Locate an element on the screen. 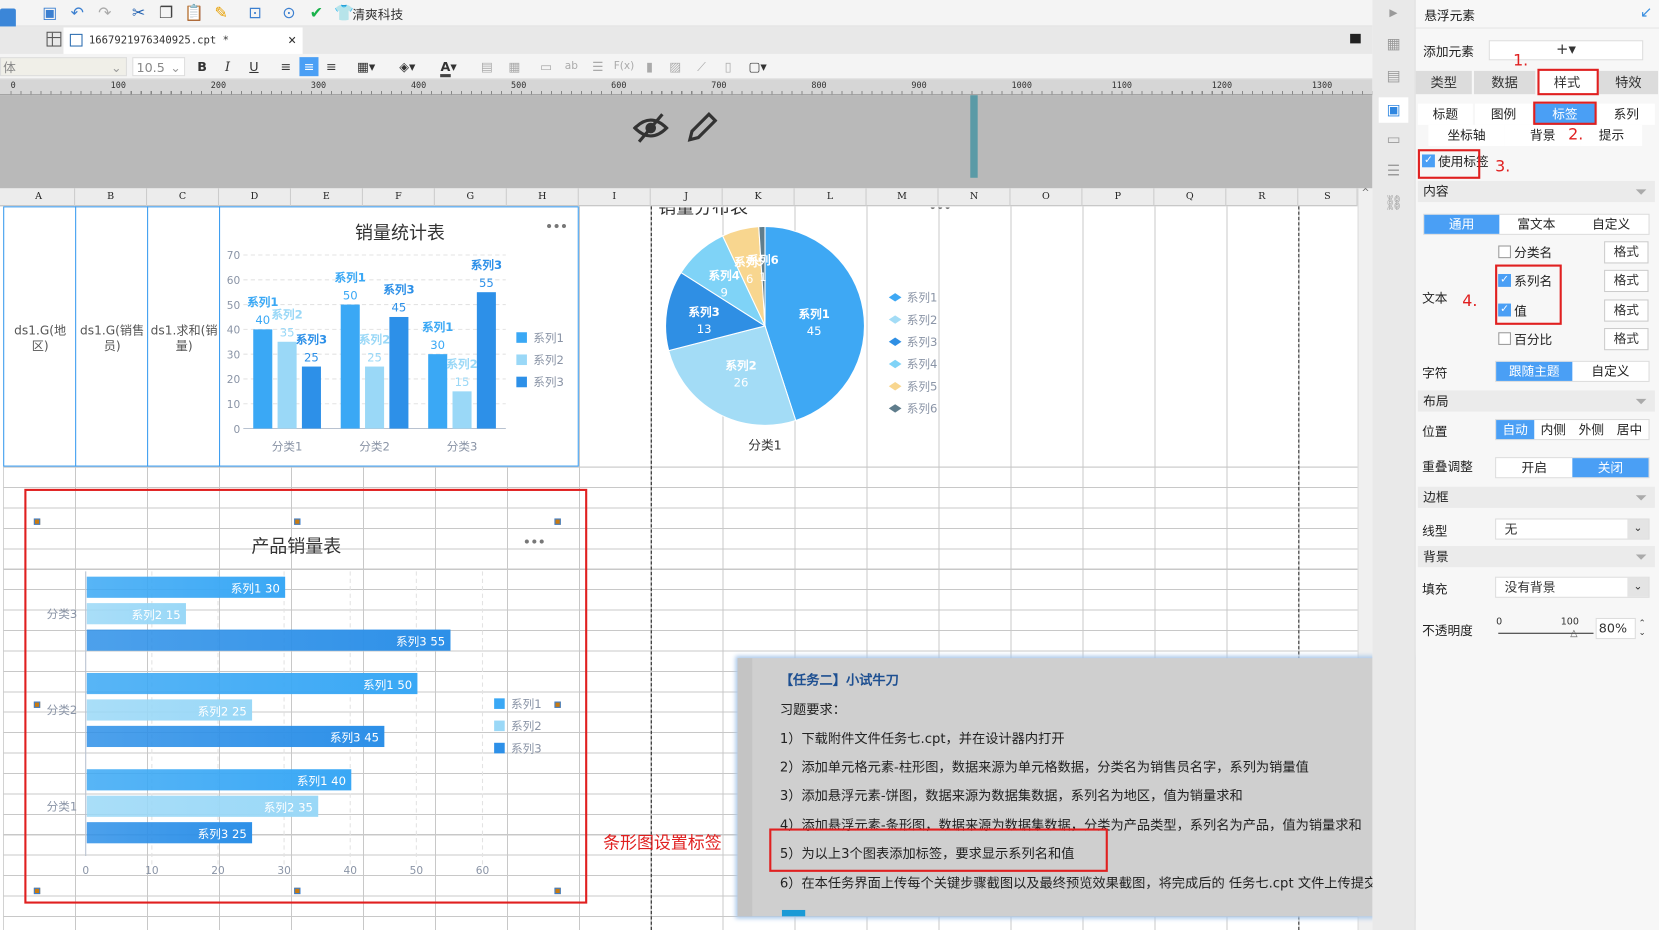 This screenshot has height=930, width=1659. tab-type: 类型 is located at coordinates (1443, 82).